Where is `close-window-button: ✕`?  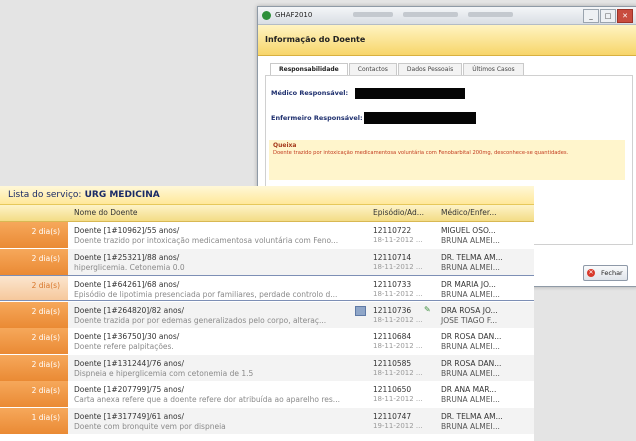
close-window-button: ✕ is located at coordinates (625, 16).